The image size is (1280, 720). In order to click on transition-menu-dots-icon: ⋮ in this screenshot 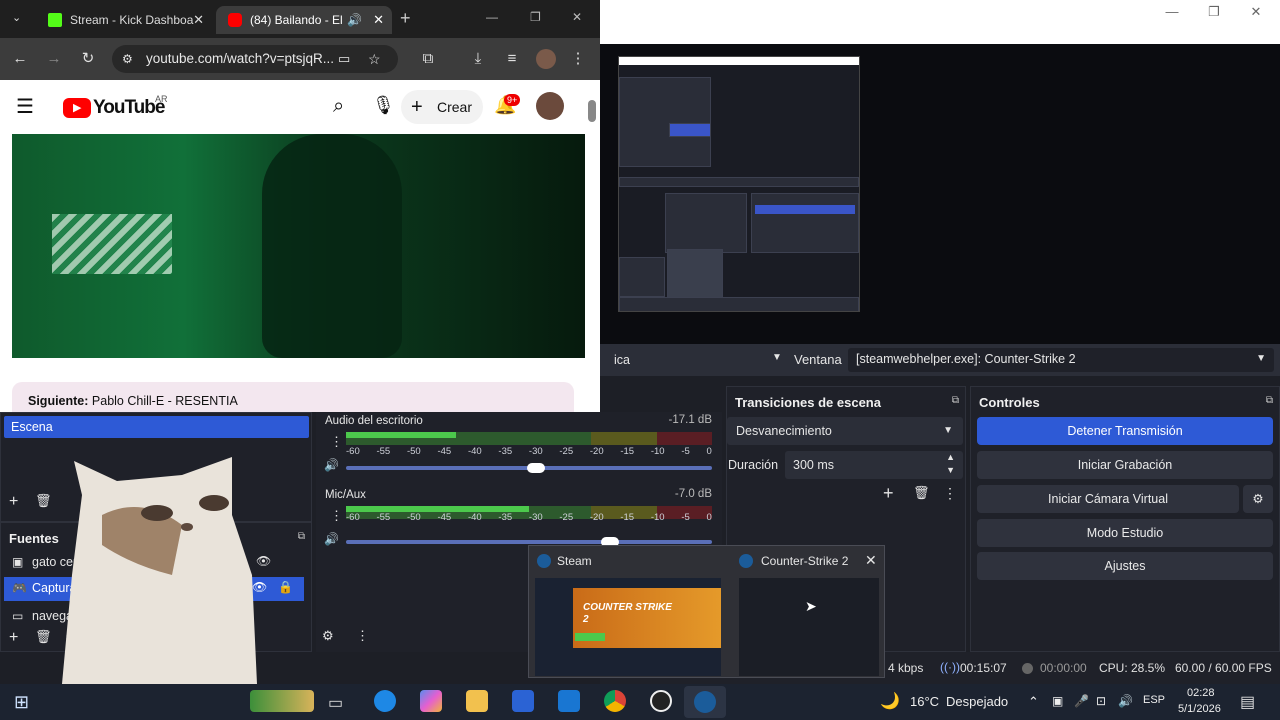, I will do `click(950, 493)`.